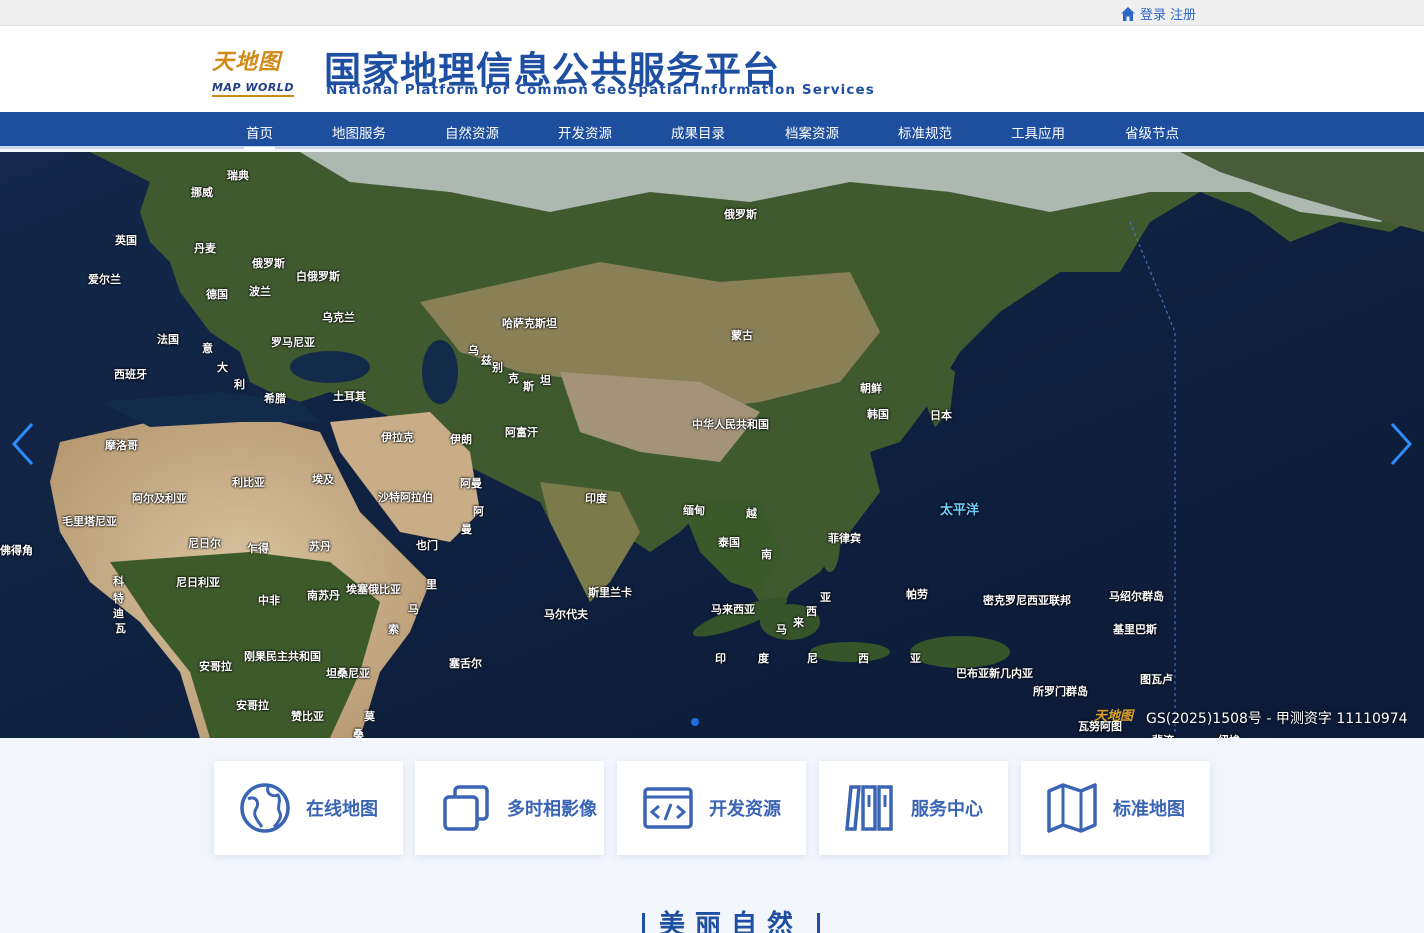 The height and width of the screenshot is (933, 1424). Describe the element at coordinates (268, 263) in the screenshot. I see `map-label: 俄罗斯` at that location.